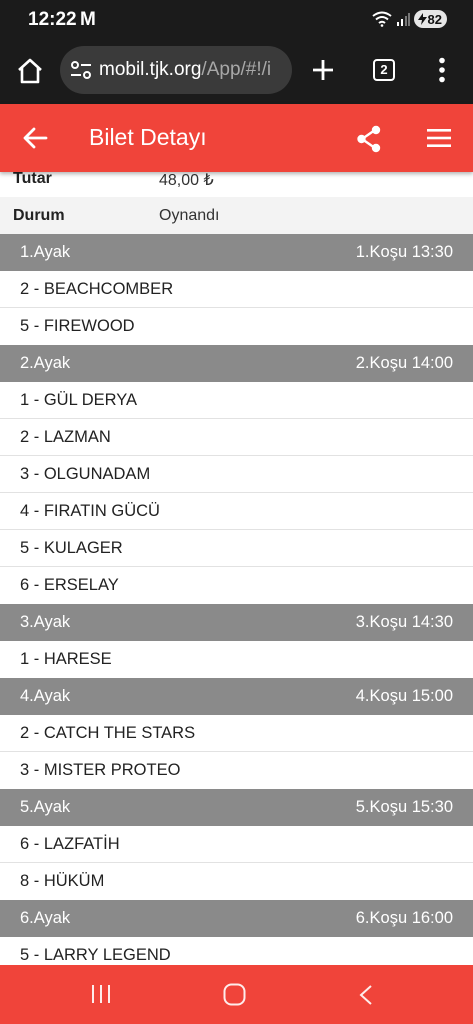 The height and width of the screenshot is (1024, 473). I want to click on leg-name: 2.Ayak, so click(45, 363).